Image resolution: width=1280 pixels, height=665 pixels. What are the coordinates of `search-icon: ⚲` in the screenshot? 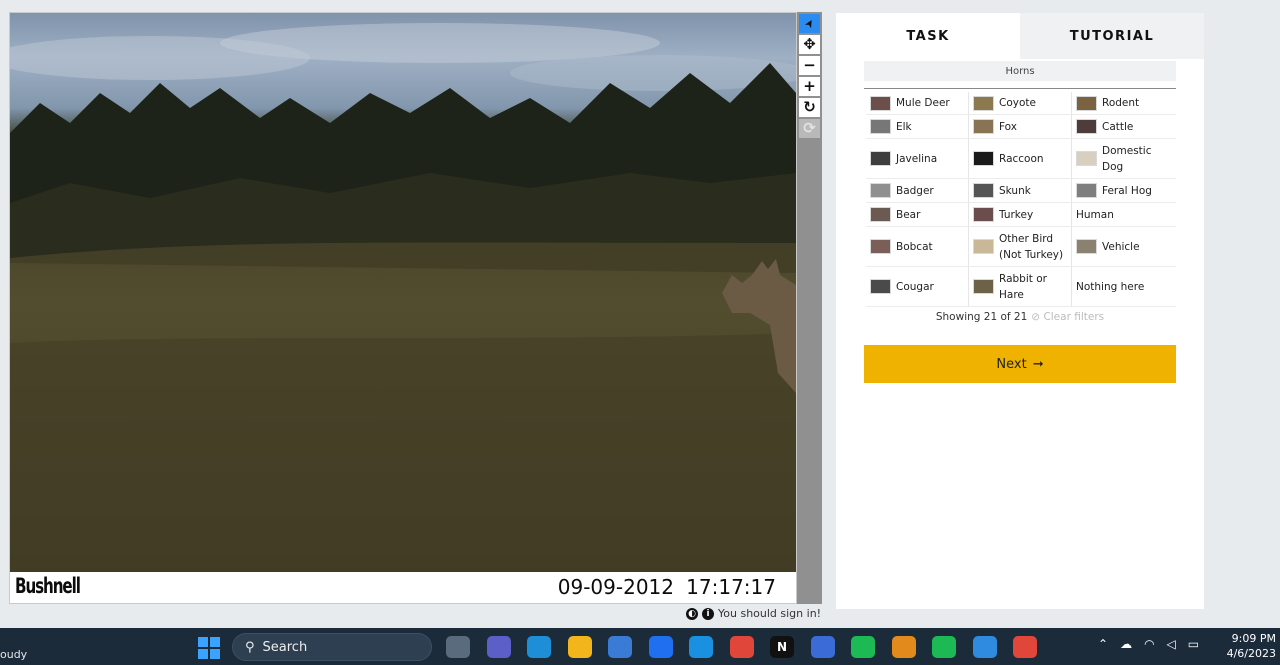 It's located at (250, 647).